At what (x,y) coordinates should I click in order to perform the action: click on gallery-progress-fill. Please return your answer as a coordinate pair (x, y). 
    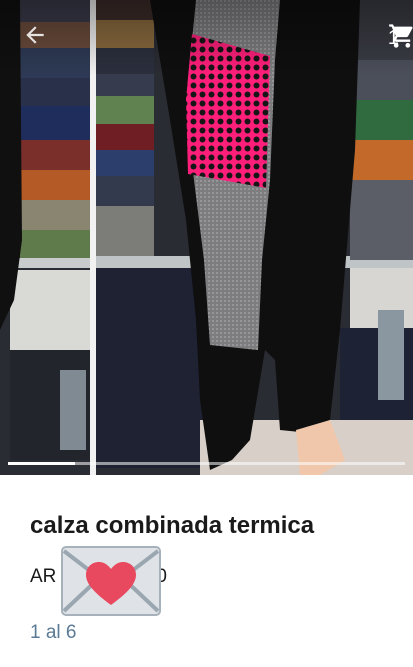
    Looking at the image, I should click on (42, 463).